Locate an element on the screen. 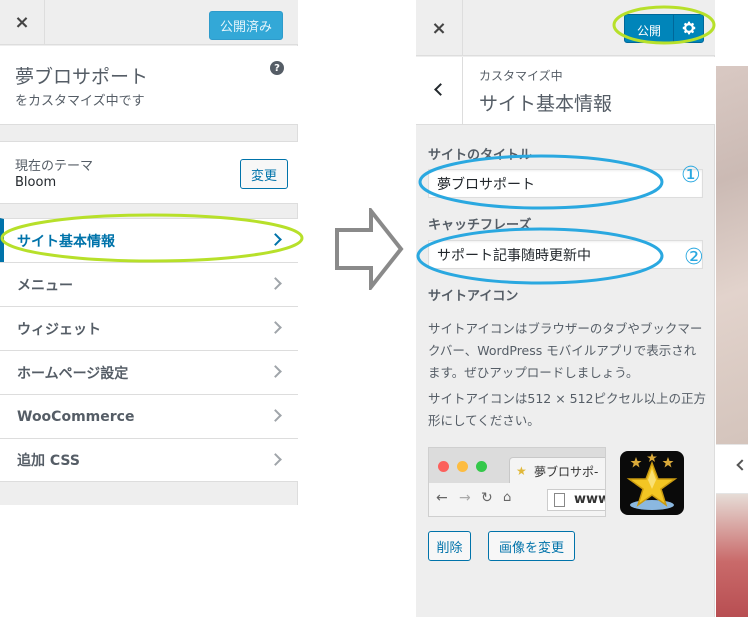 The height and width of the screenshot is (617, 748). section-header: カスタマイズ中 サイト基本情報 is located at coordinates (565, 91).